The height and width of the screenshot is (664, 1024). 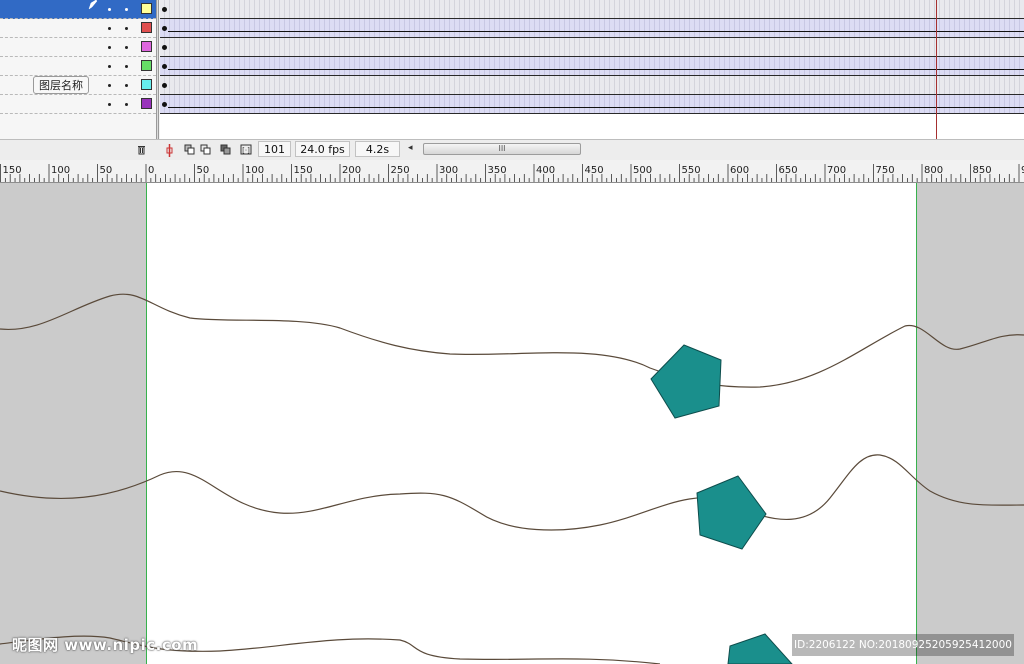 What do you see at coordinates (836, 170) in the screenshot?
I see `ruler-label: 700` at bounding box center [836, 170].